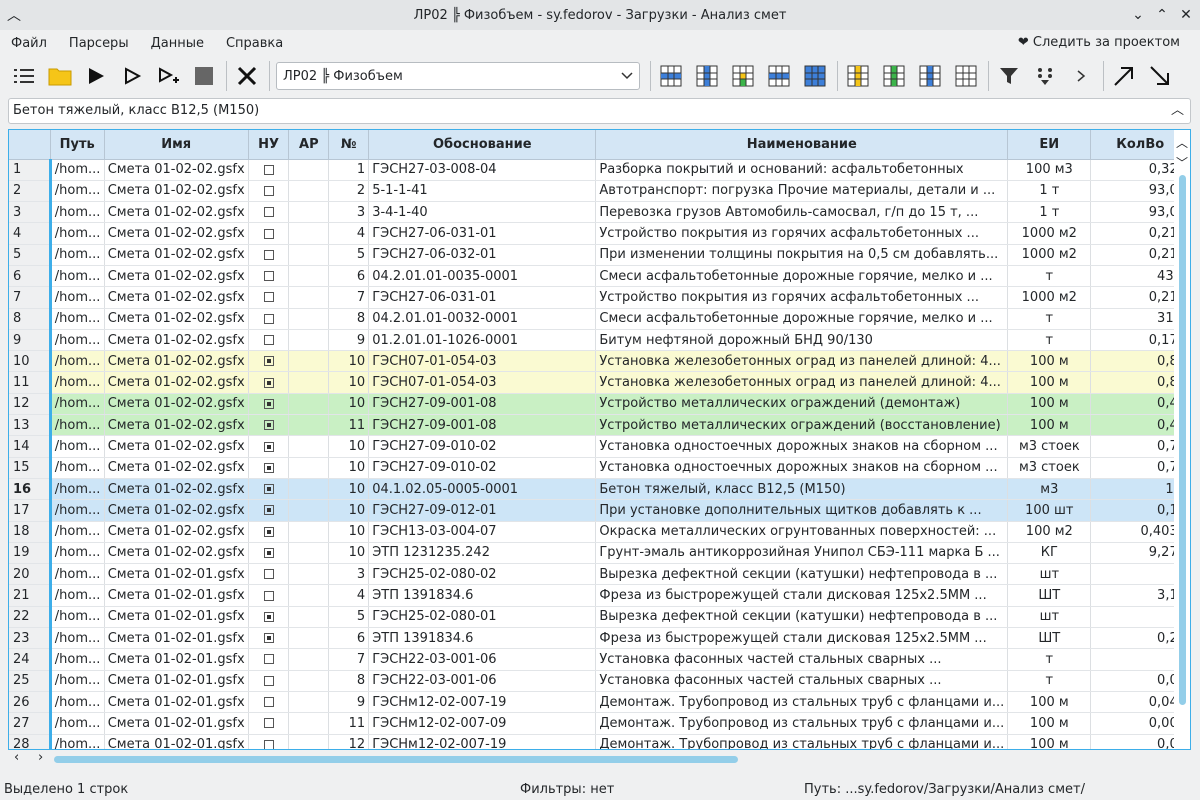  What do you see at coordinates (349, 340) in the screenshot?
I see `cell-num: 9` at bounding box center [349, 340].